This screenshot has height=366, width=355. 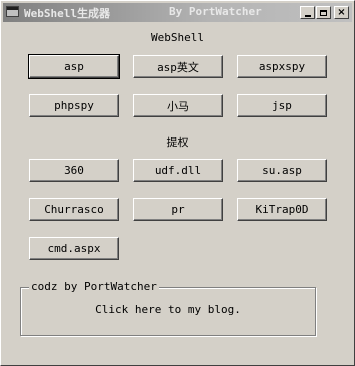 I want to click on maximize-button, so click(x=323, y=12).